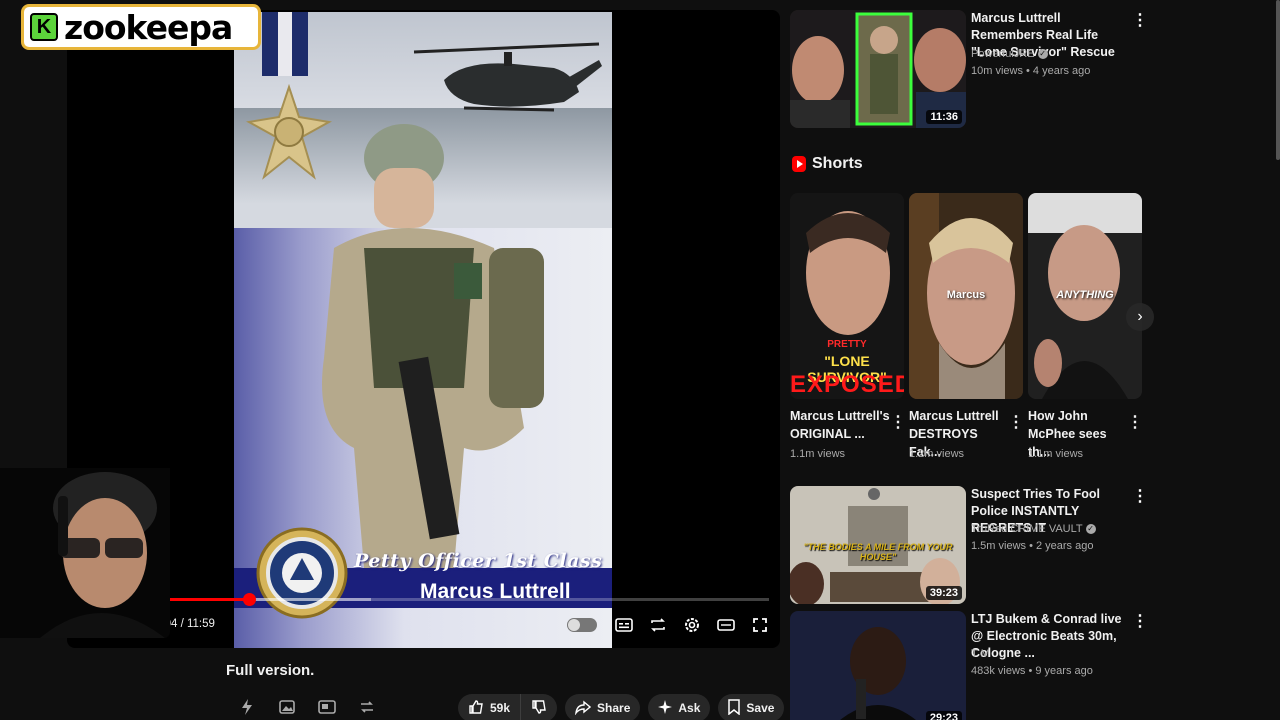 Image resolution: width=1280 pixels, height=720 pixels. What do you see at coordinates (582, 625) in the screenshot?
I see `autoplay-toggle` at bounding box center [582, 625].